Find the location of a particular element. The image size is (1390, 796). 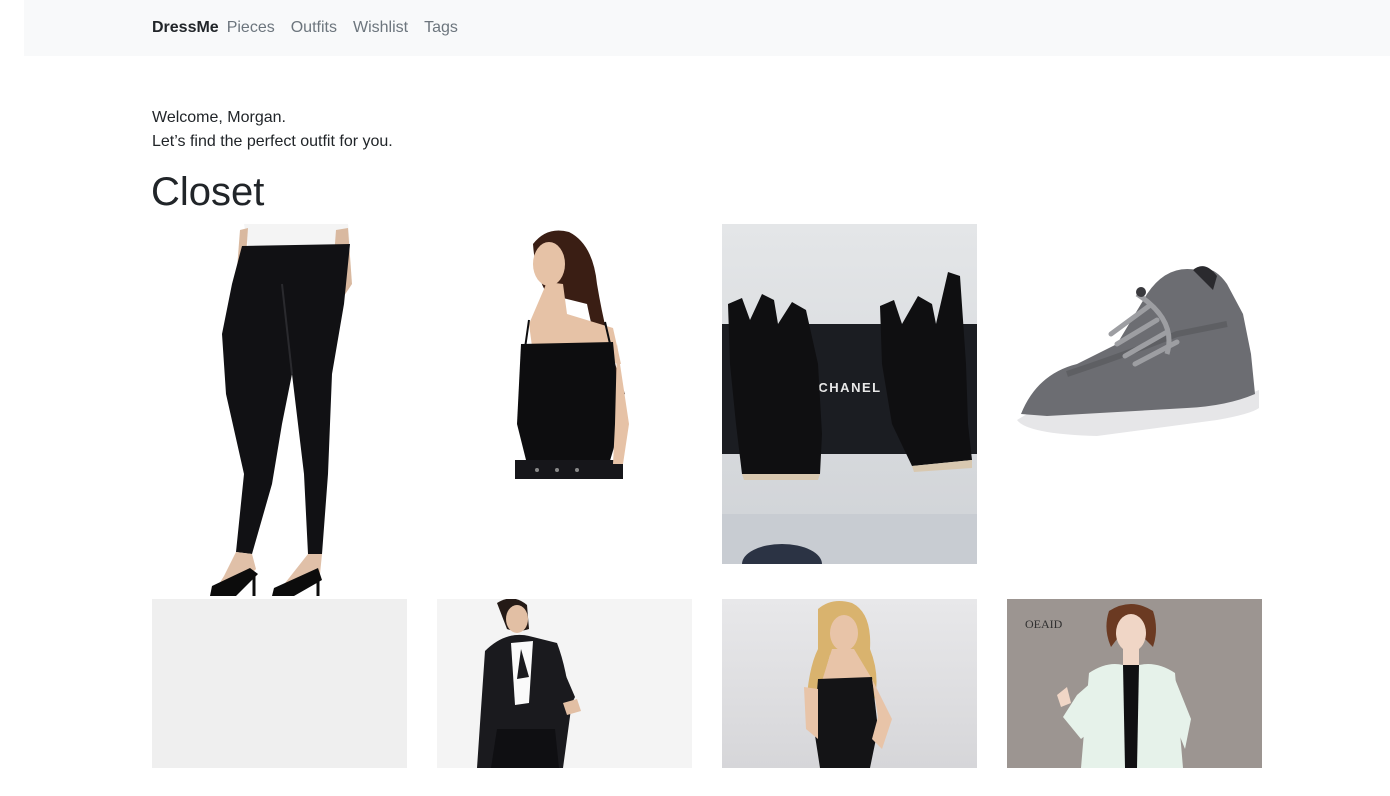

nav-link-outfits: Outfits is located at coordinates (314, 28).